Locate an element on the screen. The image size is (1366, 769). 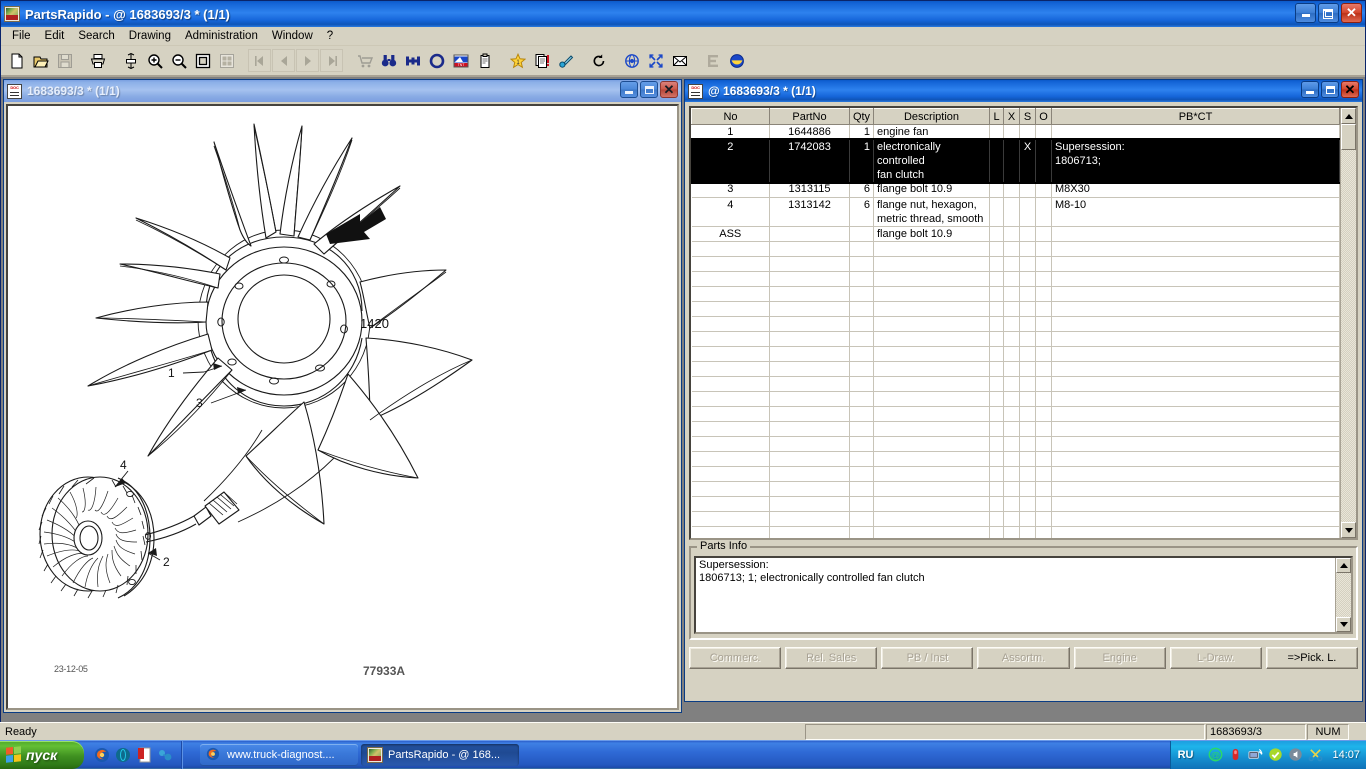
drawing-minimize-button is located at coordinates (629, 89).